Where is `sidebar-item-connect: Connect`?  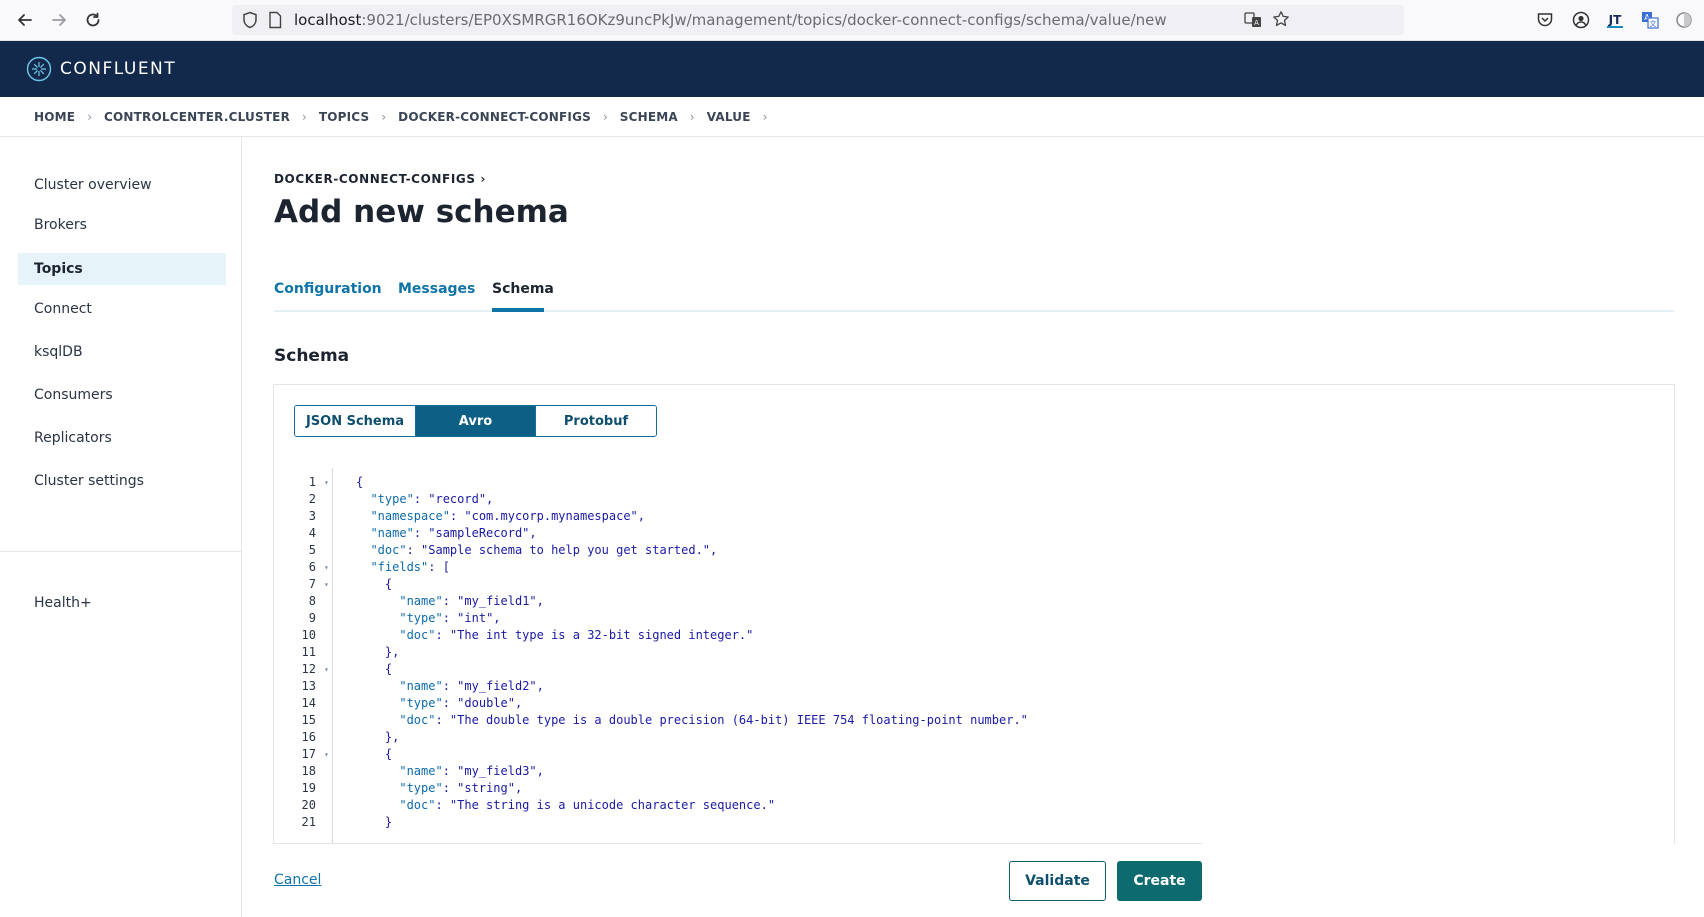
sidebar-item-connect: Connect is located at coordinates (122, 309).